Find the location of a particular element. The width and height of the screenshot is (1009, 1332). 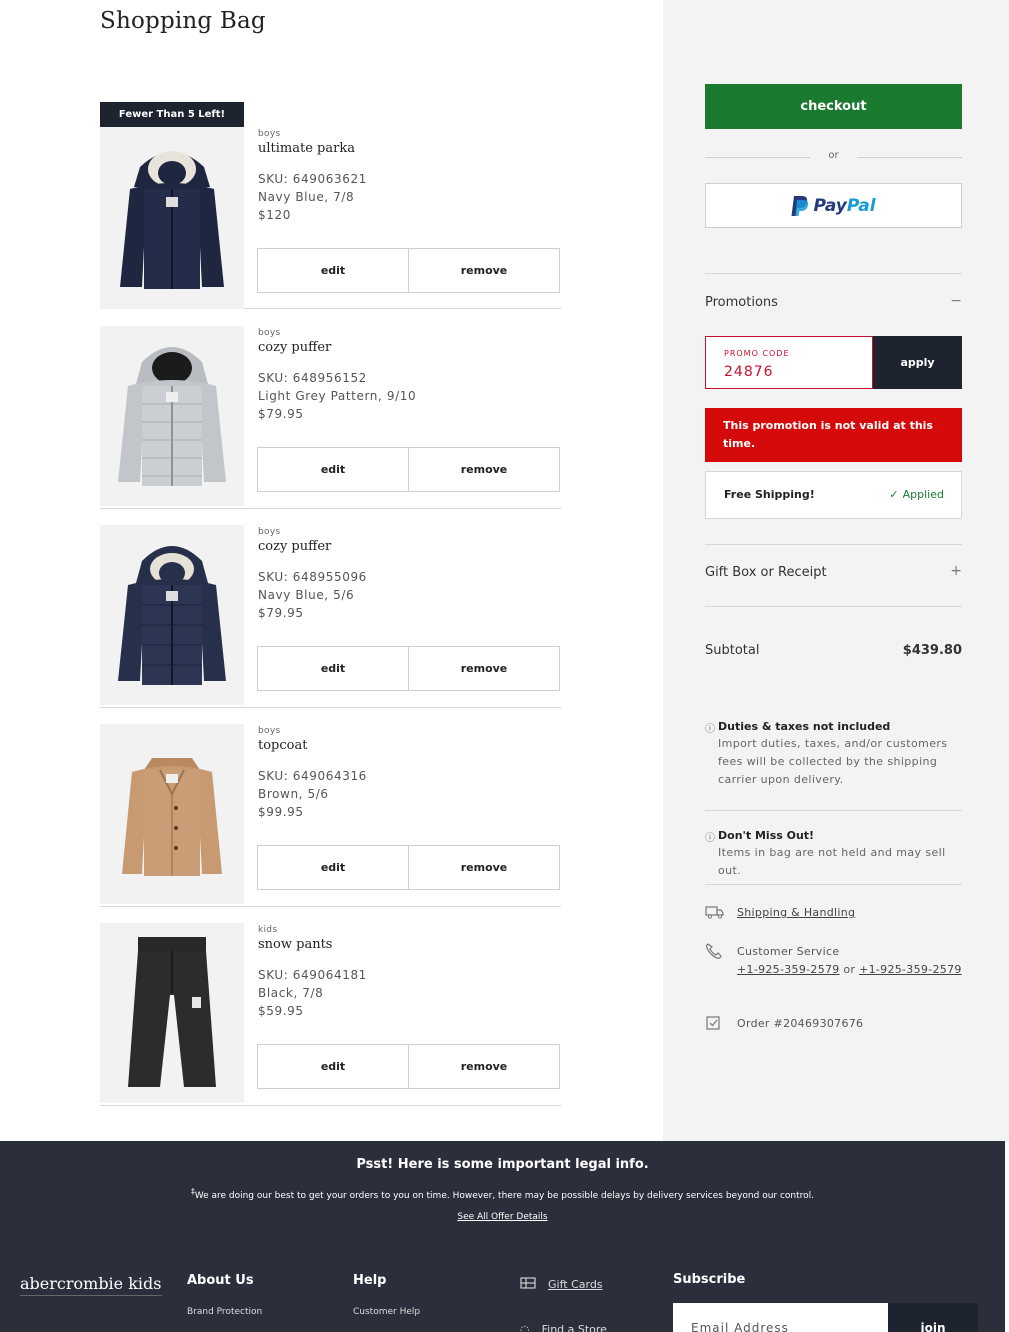

find-store-link: Find a Store is located at coordinates (574, 1327).